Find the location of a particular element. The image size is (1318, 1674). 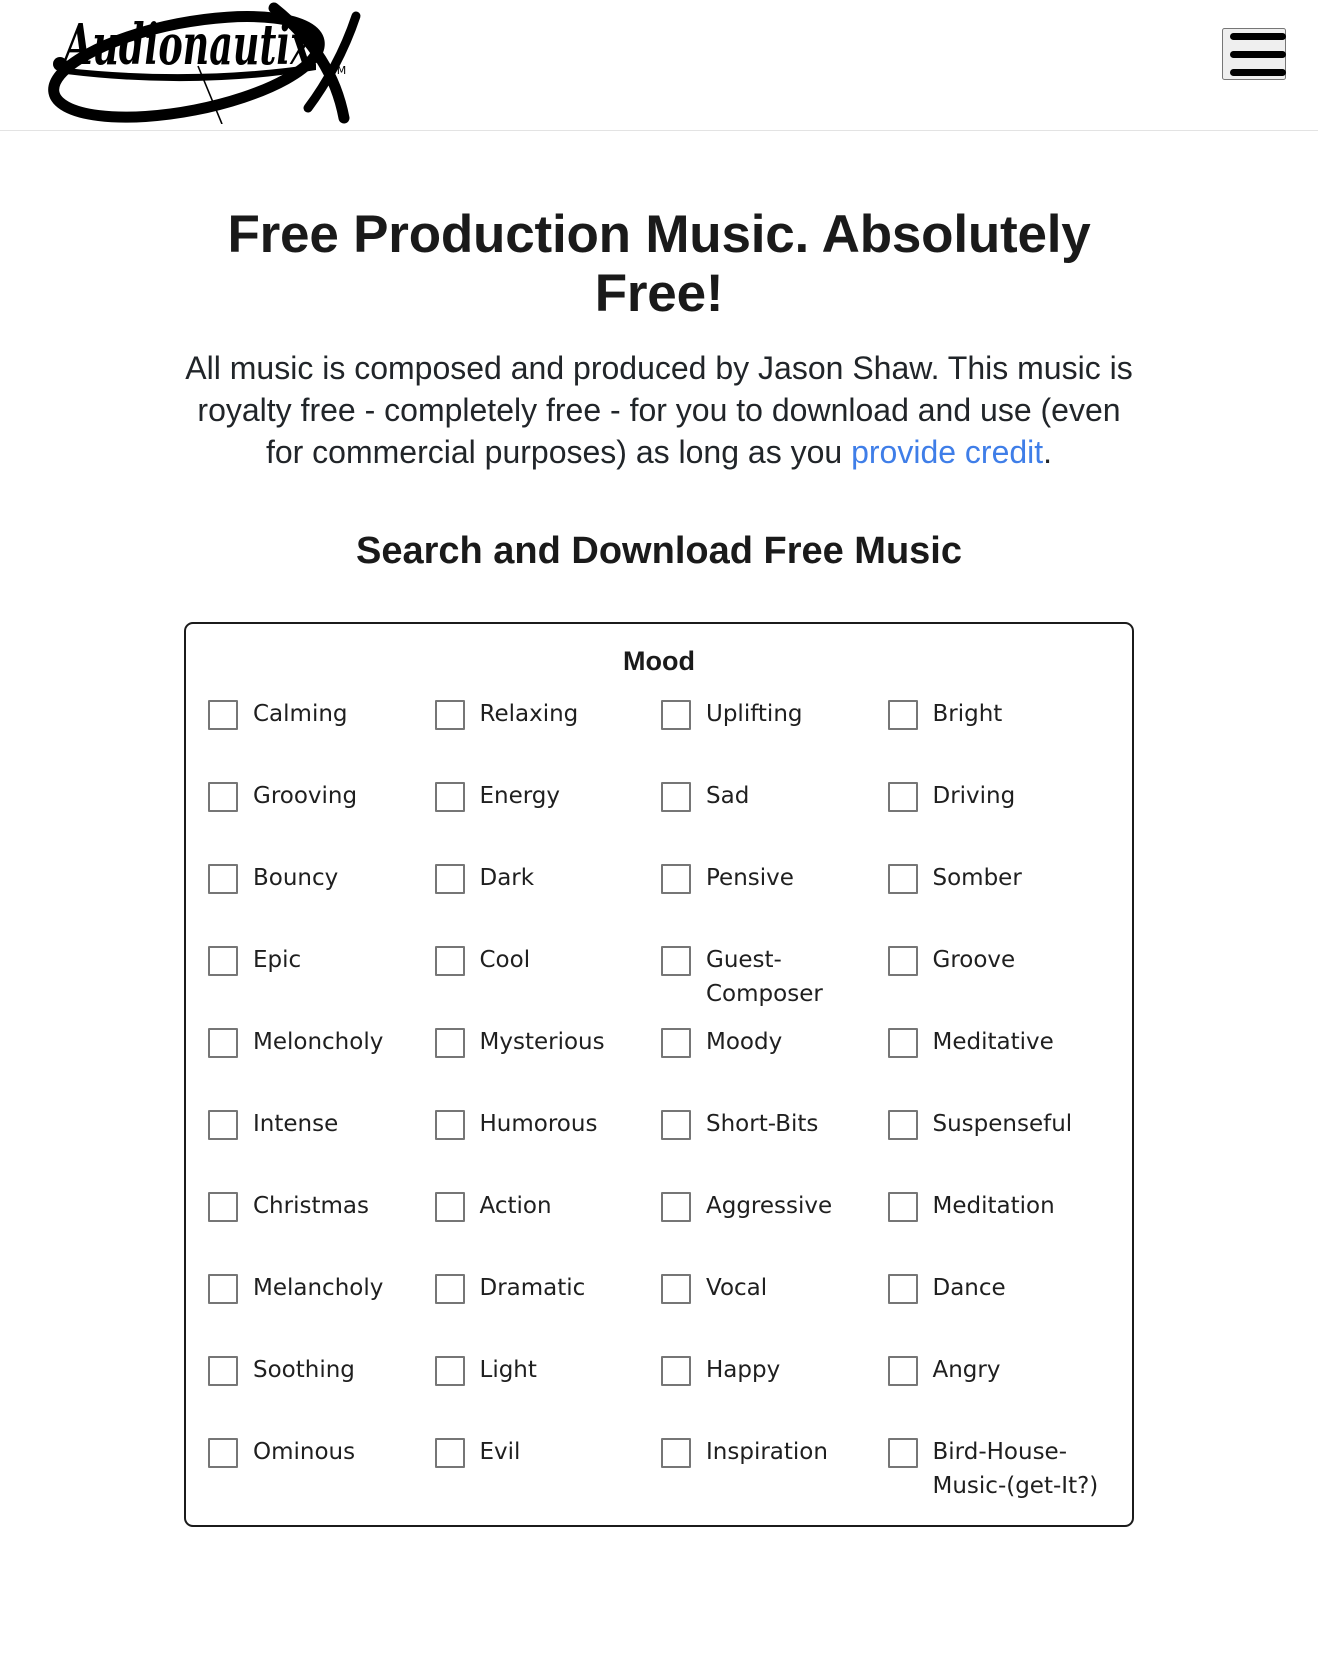

mood-checkbox-item: Energy is located at coordinates (548, 808).